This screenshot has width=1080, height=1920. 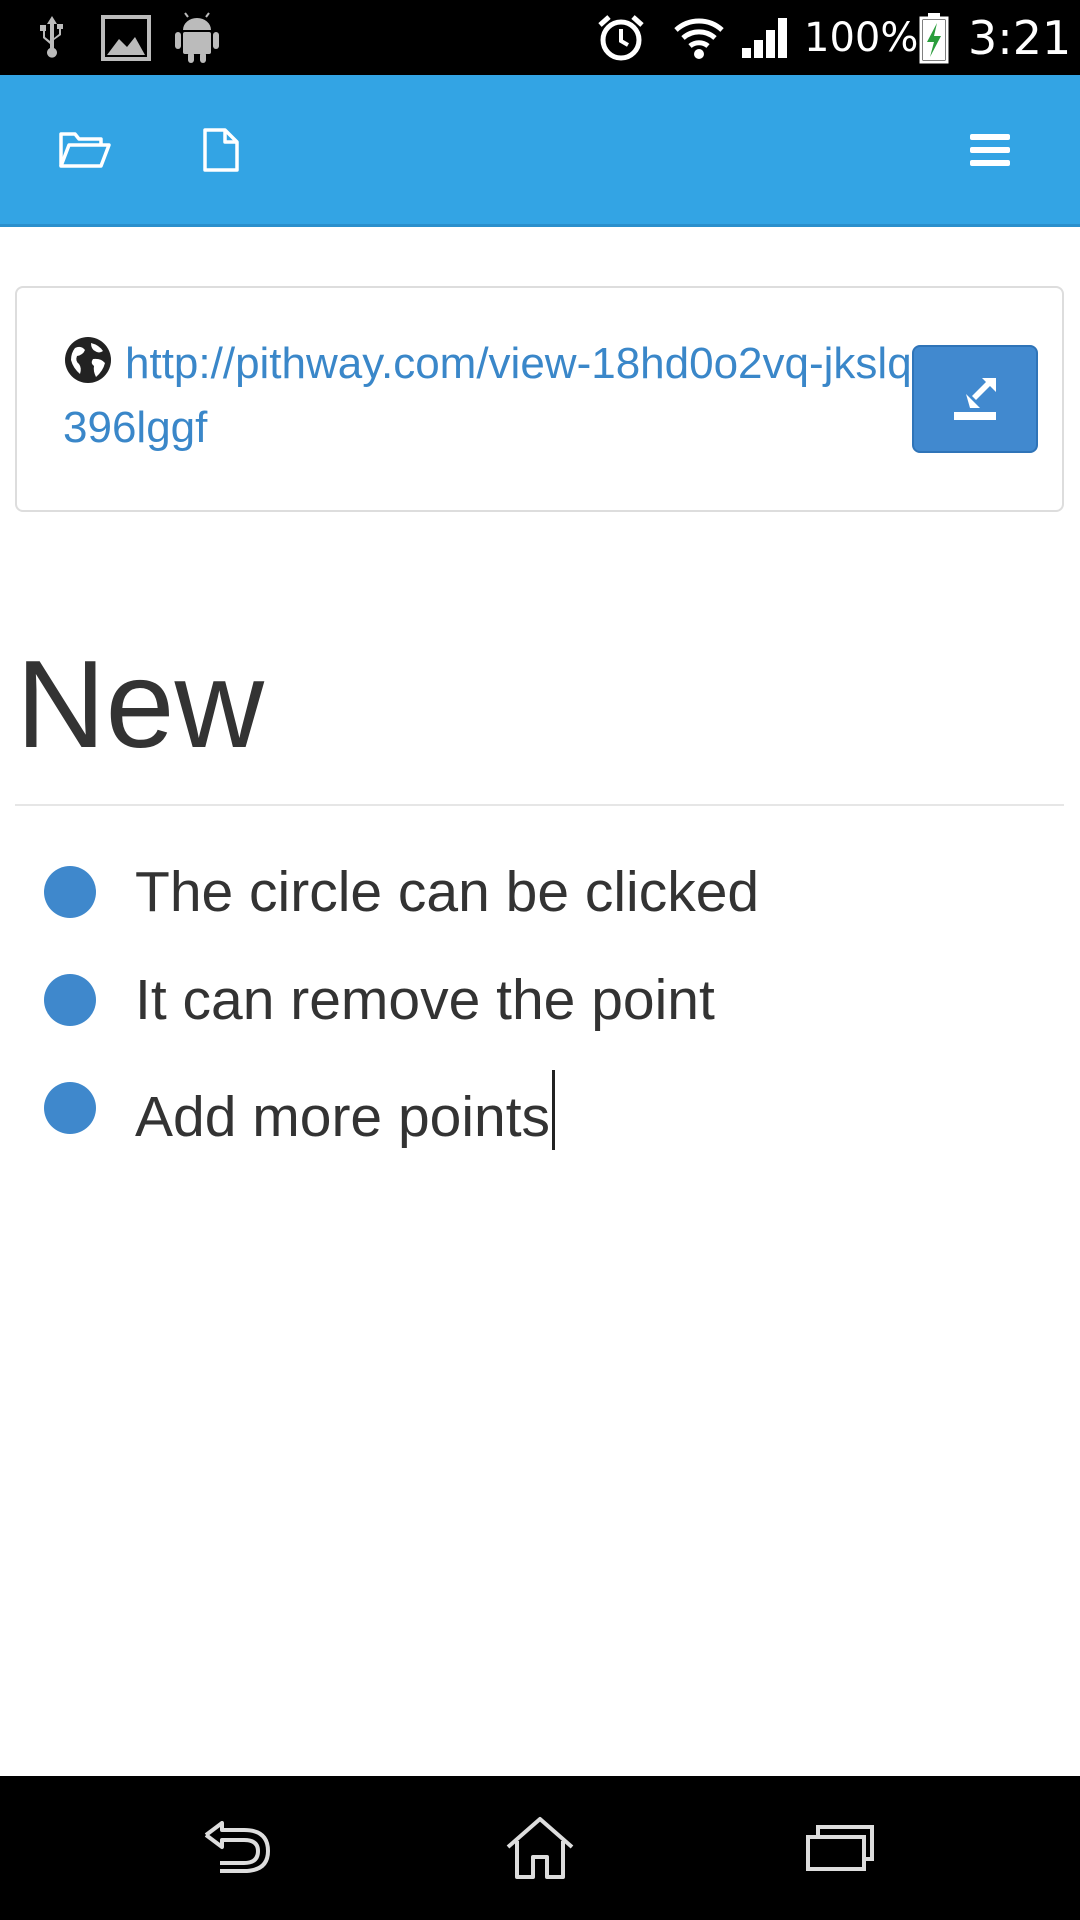 I want to click on gallery-icon, so click(x=126, y=37).